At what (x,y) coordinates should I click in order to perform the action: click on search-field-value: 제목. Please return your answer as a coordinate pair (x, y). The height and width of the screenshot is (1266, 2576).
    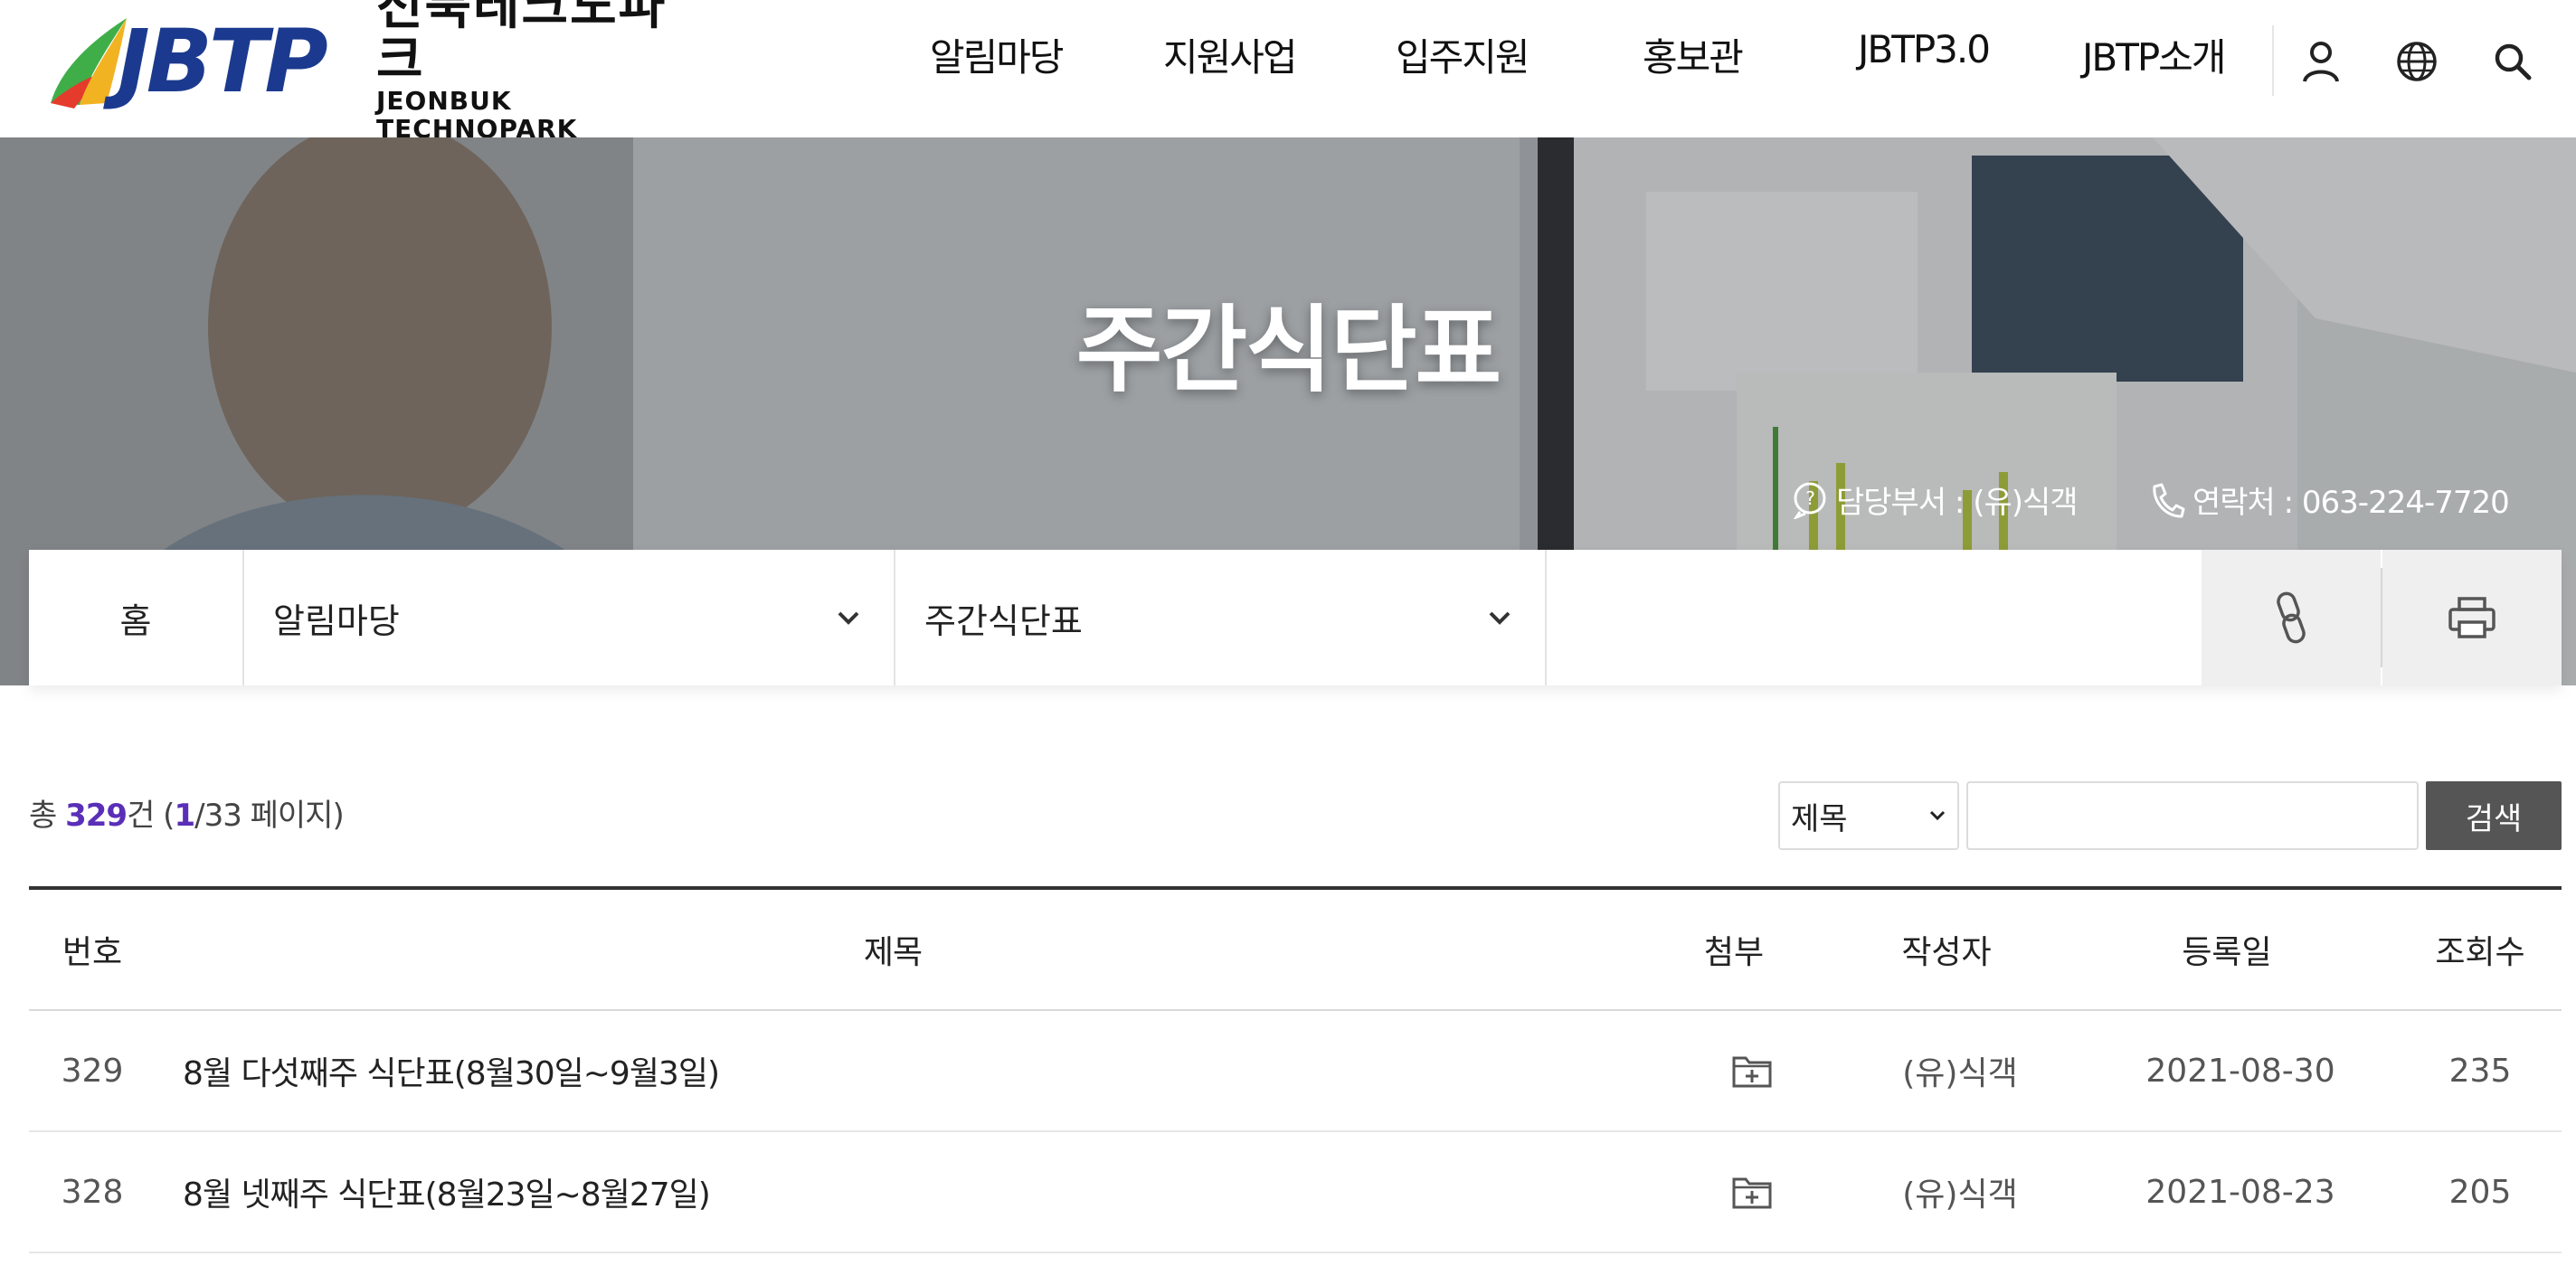
    Looking at the image, I should click on (1820, 818).